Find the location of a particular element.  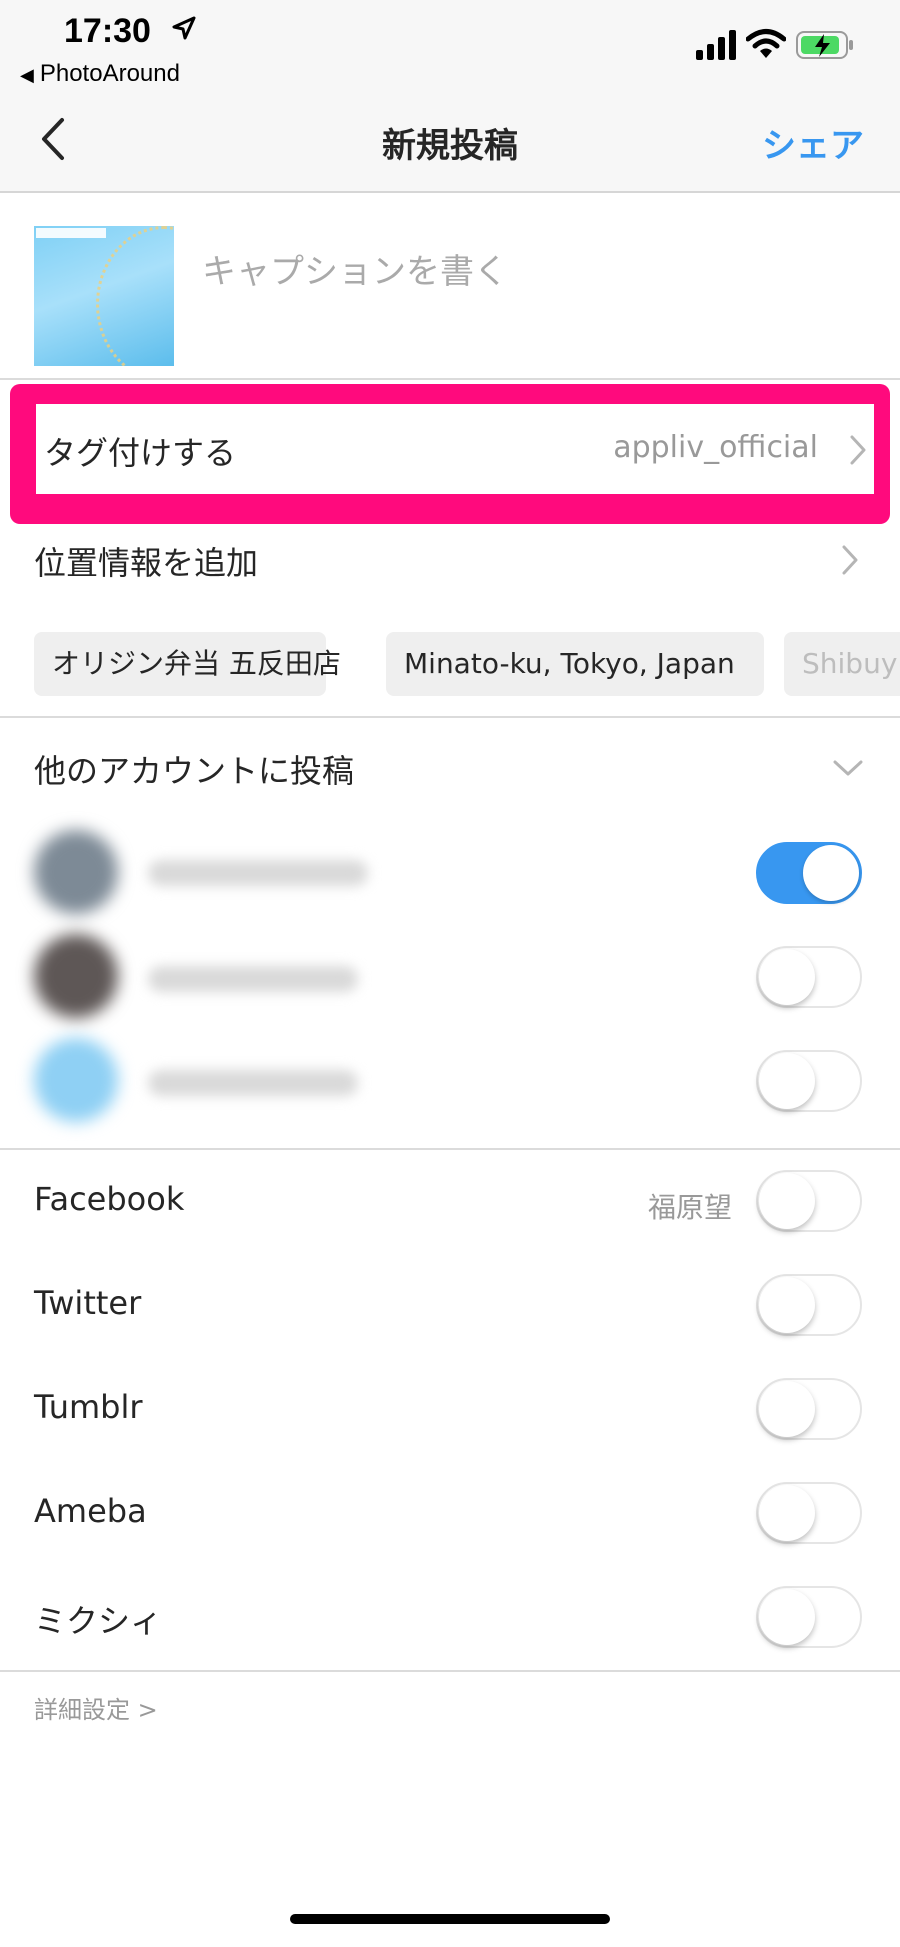

share-target-label: Ameba is located at coordinates (90, 1511).